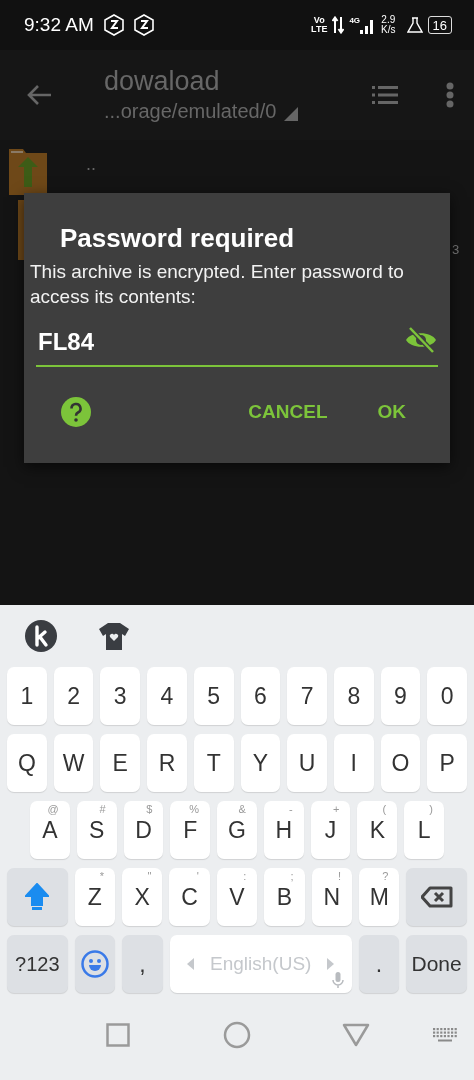  Describe the element at coordinates (307, 763) in the screenshot. I see `key: U` at that location.